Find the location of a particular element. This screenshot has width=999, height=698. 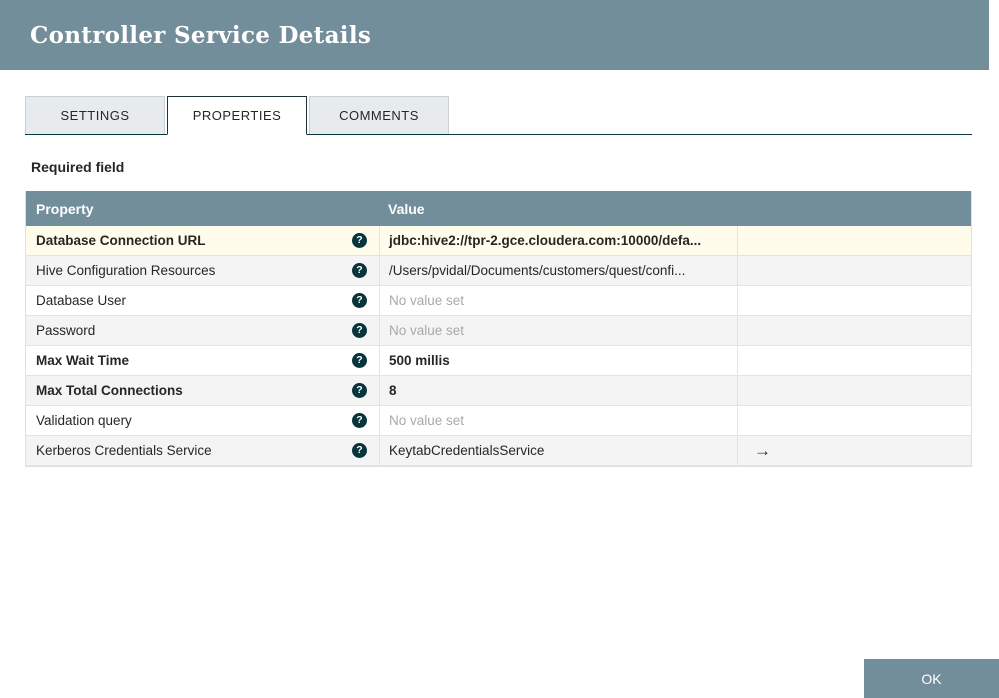

tab-properties-label: PROPERTIES is located at coordinates (237, 115).